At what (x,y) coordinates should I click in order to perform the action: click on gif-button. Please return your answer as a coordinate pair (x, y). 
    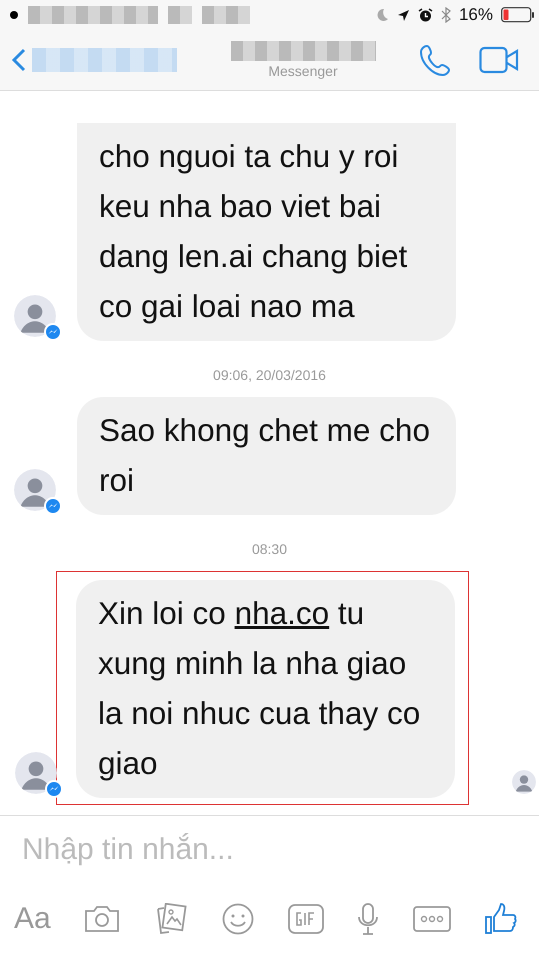
    Looking at the image, I should click on (306, 919).